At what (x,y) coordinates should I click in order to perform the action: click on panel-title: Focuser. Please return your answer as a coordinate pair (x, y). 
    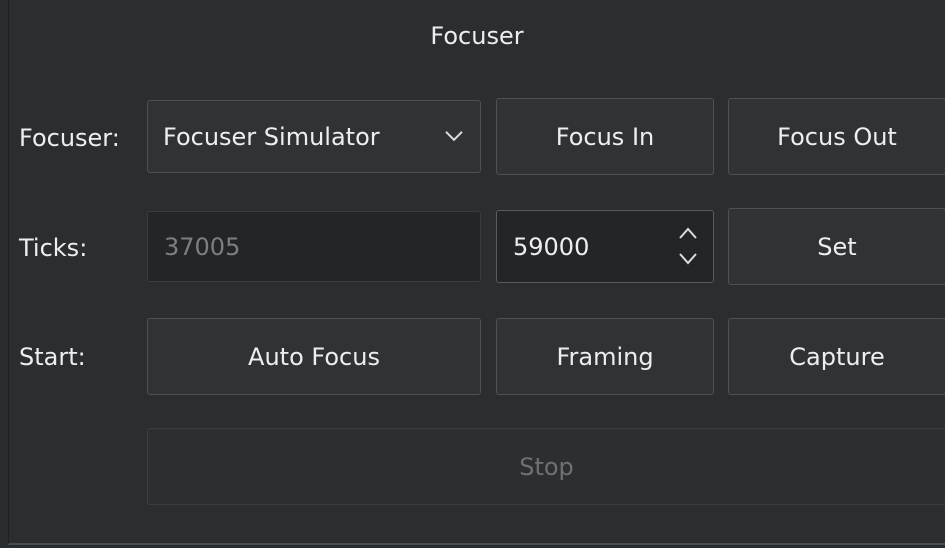
    Looking at the image, I should click on (477, 36).